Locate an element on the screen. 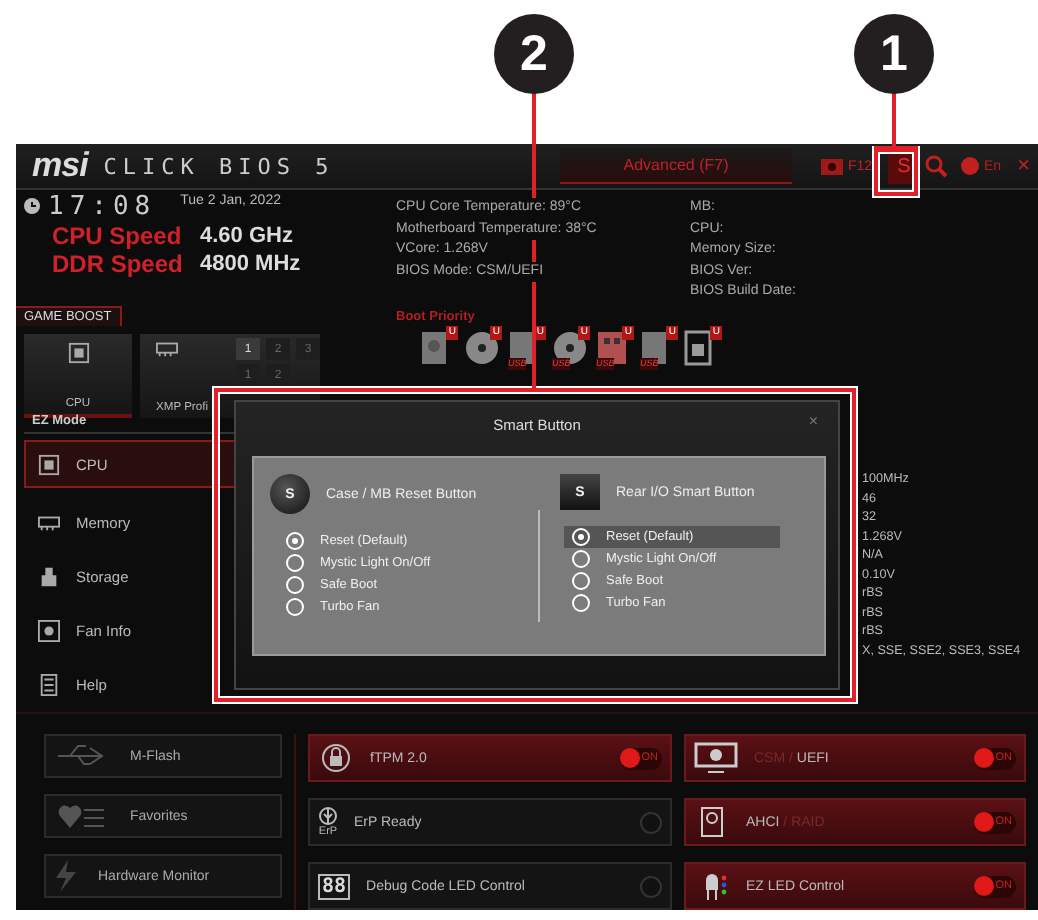  speed-label: DDR Speed is located at coordinates (118, 264).